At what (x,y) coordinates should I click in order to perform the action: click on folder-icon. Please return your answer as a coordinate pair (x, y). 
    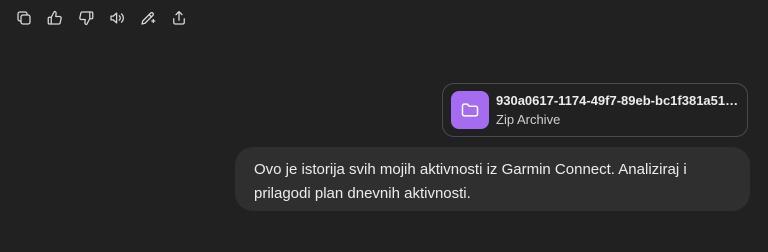
    Looking at the image, I should click on (470, 110).